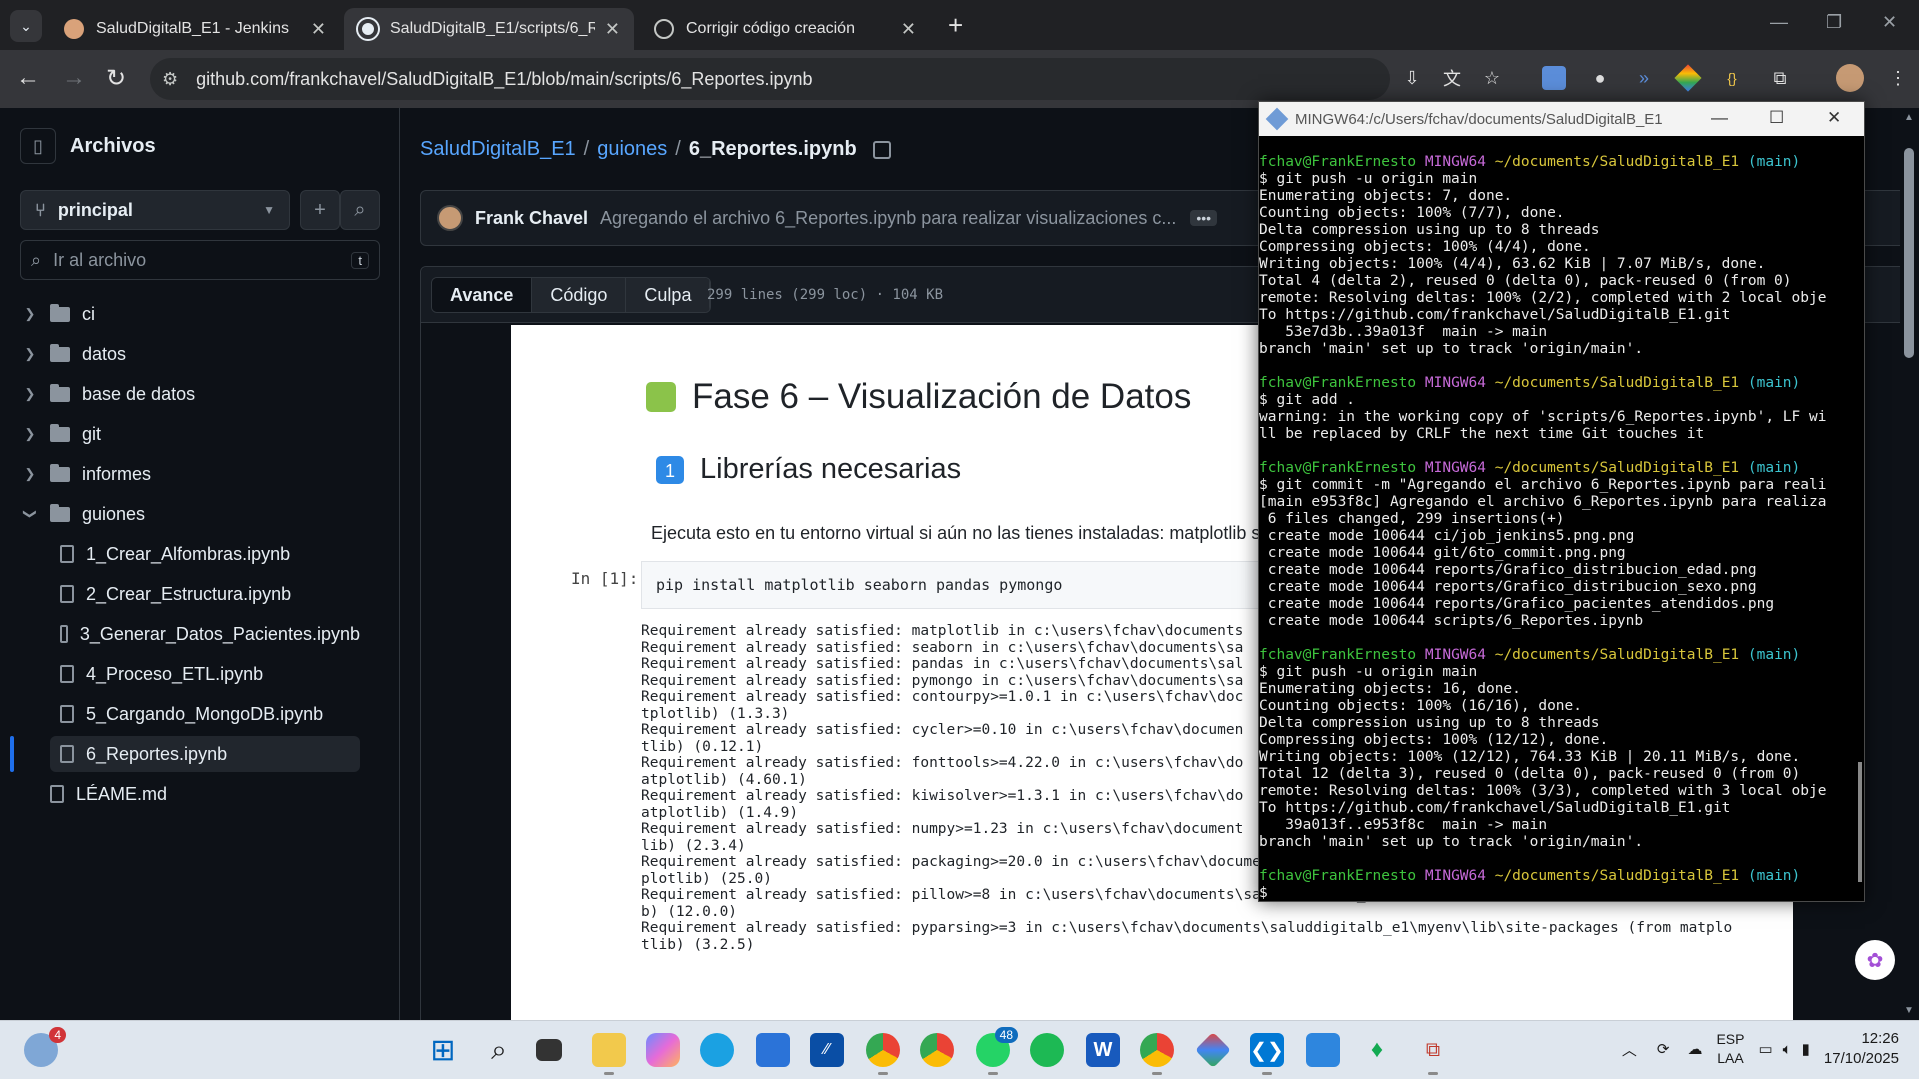 Image resolution: width=1919 pixels, height=1079 pixels. What do you see at coordinates (1776, 118) in the screenshot?
I see `maximize-icon: ☐` at bounding box center [1776, 118].